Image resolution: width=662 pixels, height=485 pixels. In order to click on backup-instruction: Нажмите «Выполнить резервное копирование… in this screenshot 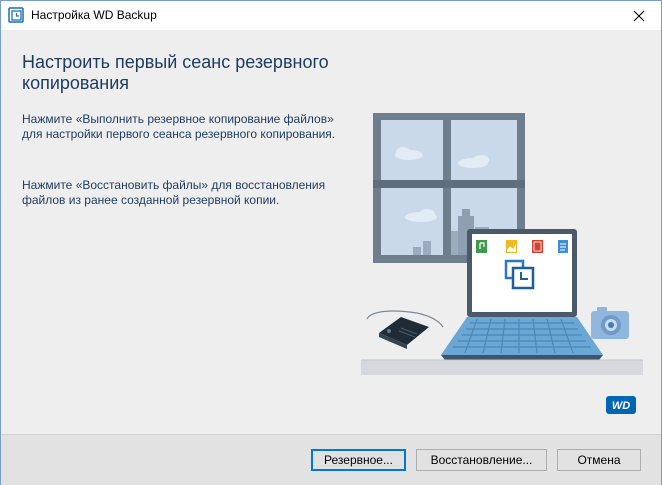, I will do `click(179, 126)`.